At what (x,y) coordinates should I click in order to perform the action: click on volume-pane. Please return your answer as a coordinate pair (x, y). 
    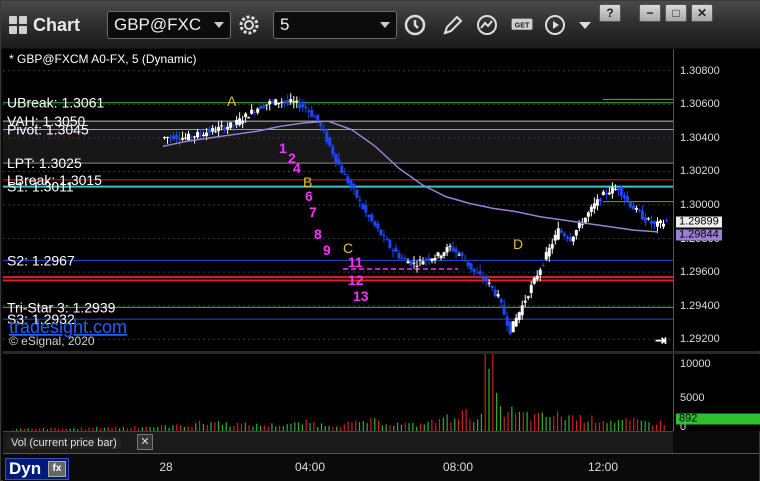
    Looking at the image, I should click on (338, 392).